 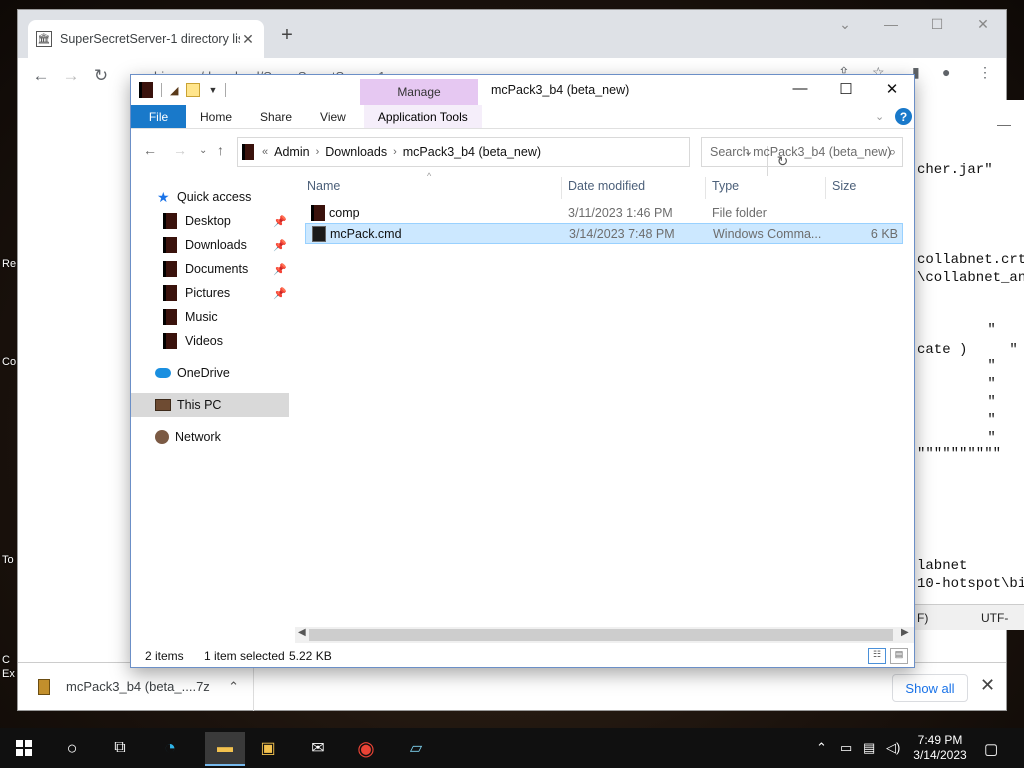 I want to click on expand-ribbon-icon: ⌄, so click(x=879, y=116).